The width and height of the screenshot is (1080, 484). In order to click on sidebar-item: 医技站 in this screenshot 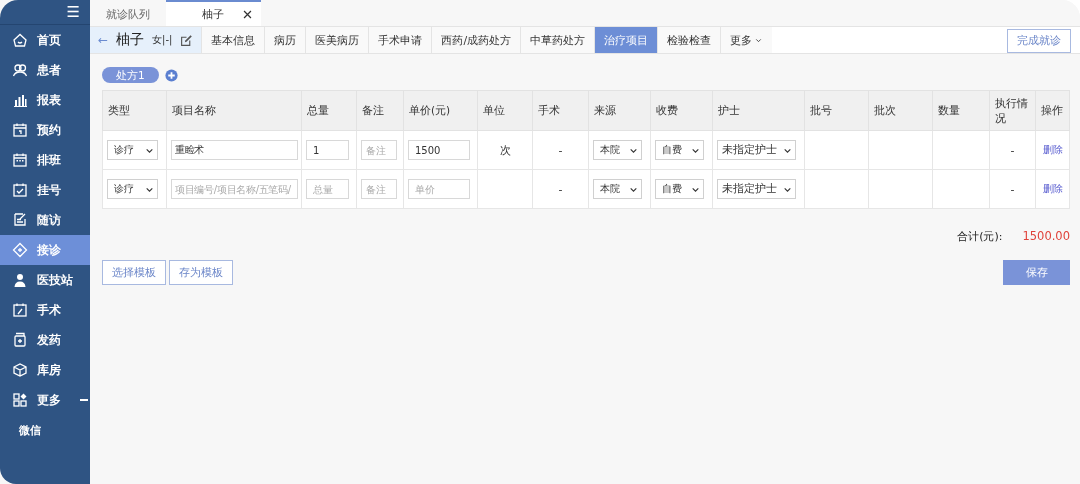, I will do `click(45, 280)`.